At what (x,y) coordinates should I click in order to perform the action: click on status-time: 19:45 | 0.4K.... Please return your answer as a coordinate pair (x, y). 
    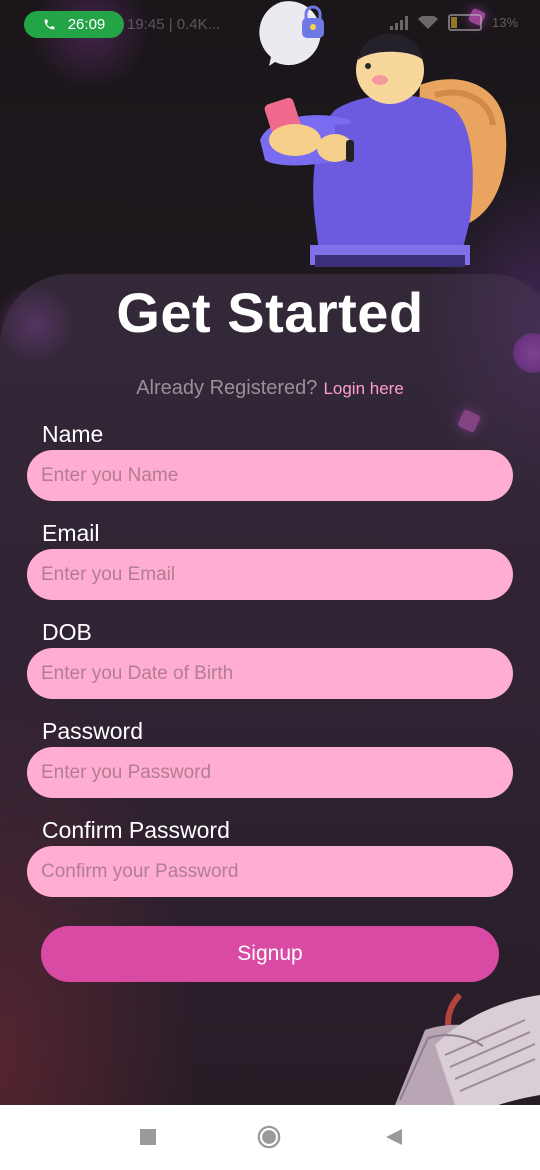
    Looking at the image, I should click on (174, 24).